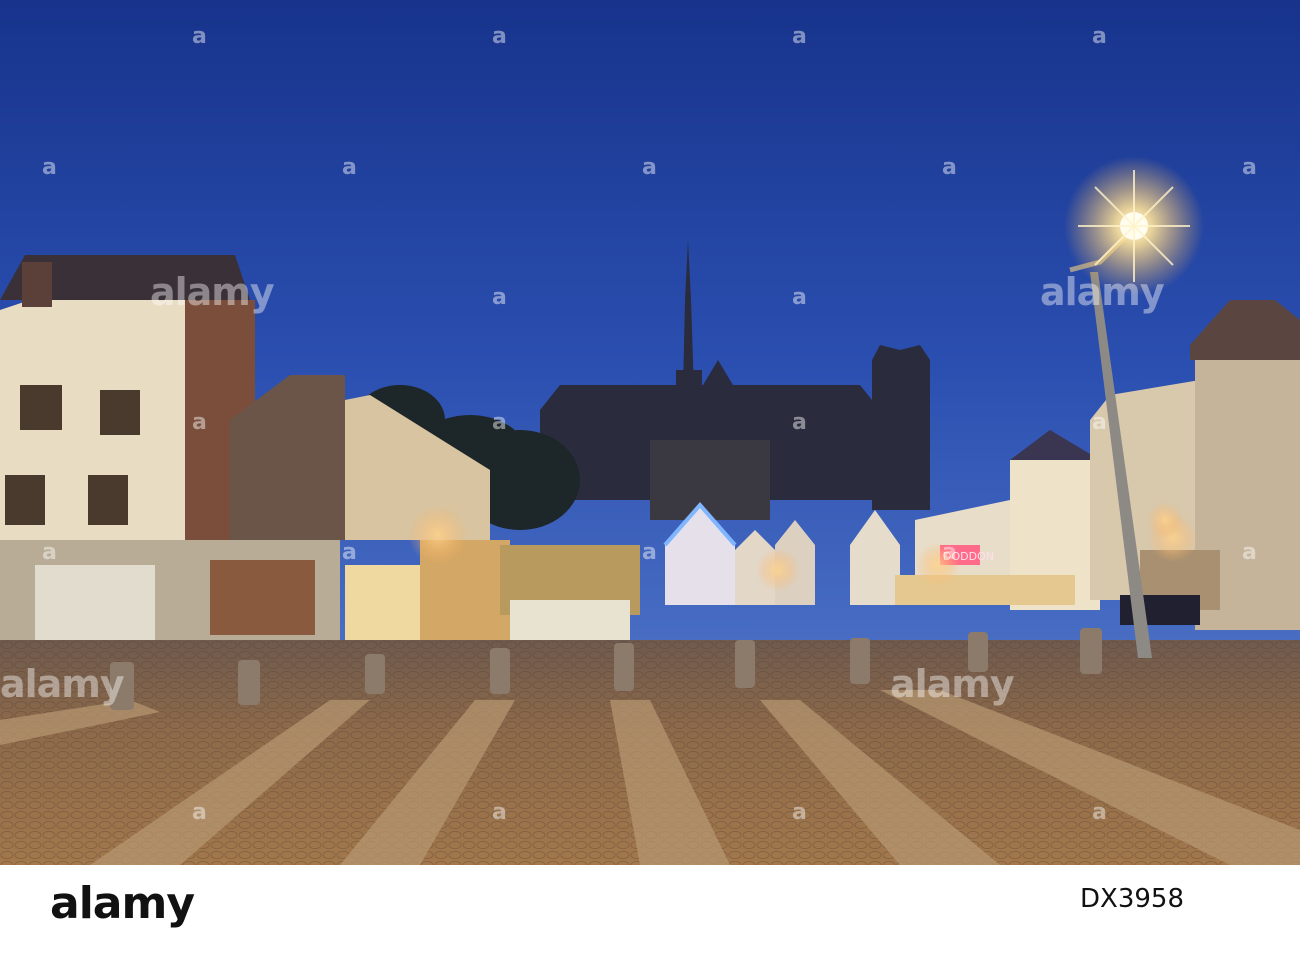 This screenshot has width=1300, height=953. Describe the element at coordinates (122, 903) in the screenshot. I see `brand-logo: alamy` at that location.